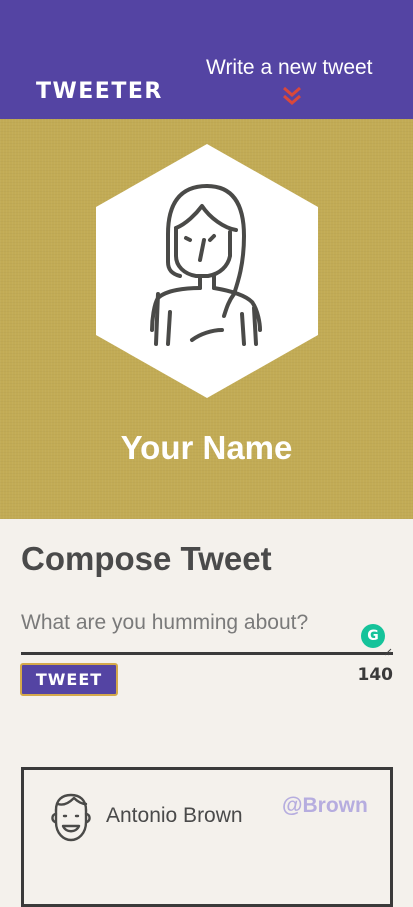 The image size is (413, 907). What do you see at coordinates (174, 815) in the screenshot?
I see `tweet-author-name: Antonio Brown` at bounding box center [174, 815].